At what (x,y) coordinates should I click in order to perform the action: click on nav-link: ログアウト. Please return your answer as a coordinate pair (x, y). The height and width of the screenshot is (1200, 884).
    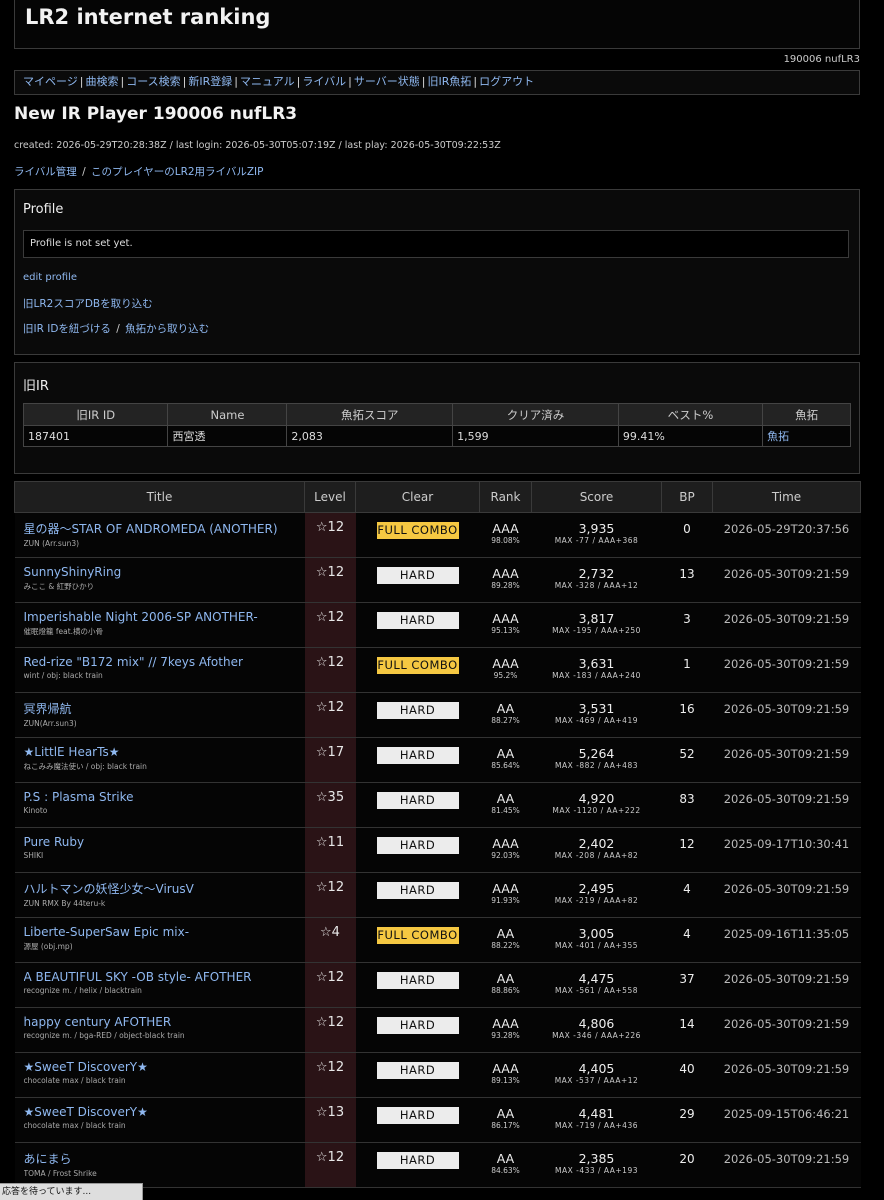
    Looking at the image, I should click on (506, 81).